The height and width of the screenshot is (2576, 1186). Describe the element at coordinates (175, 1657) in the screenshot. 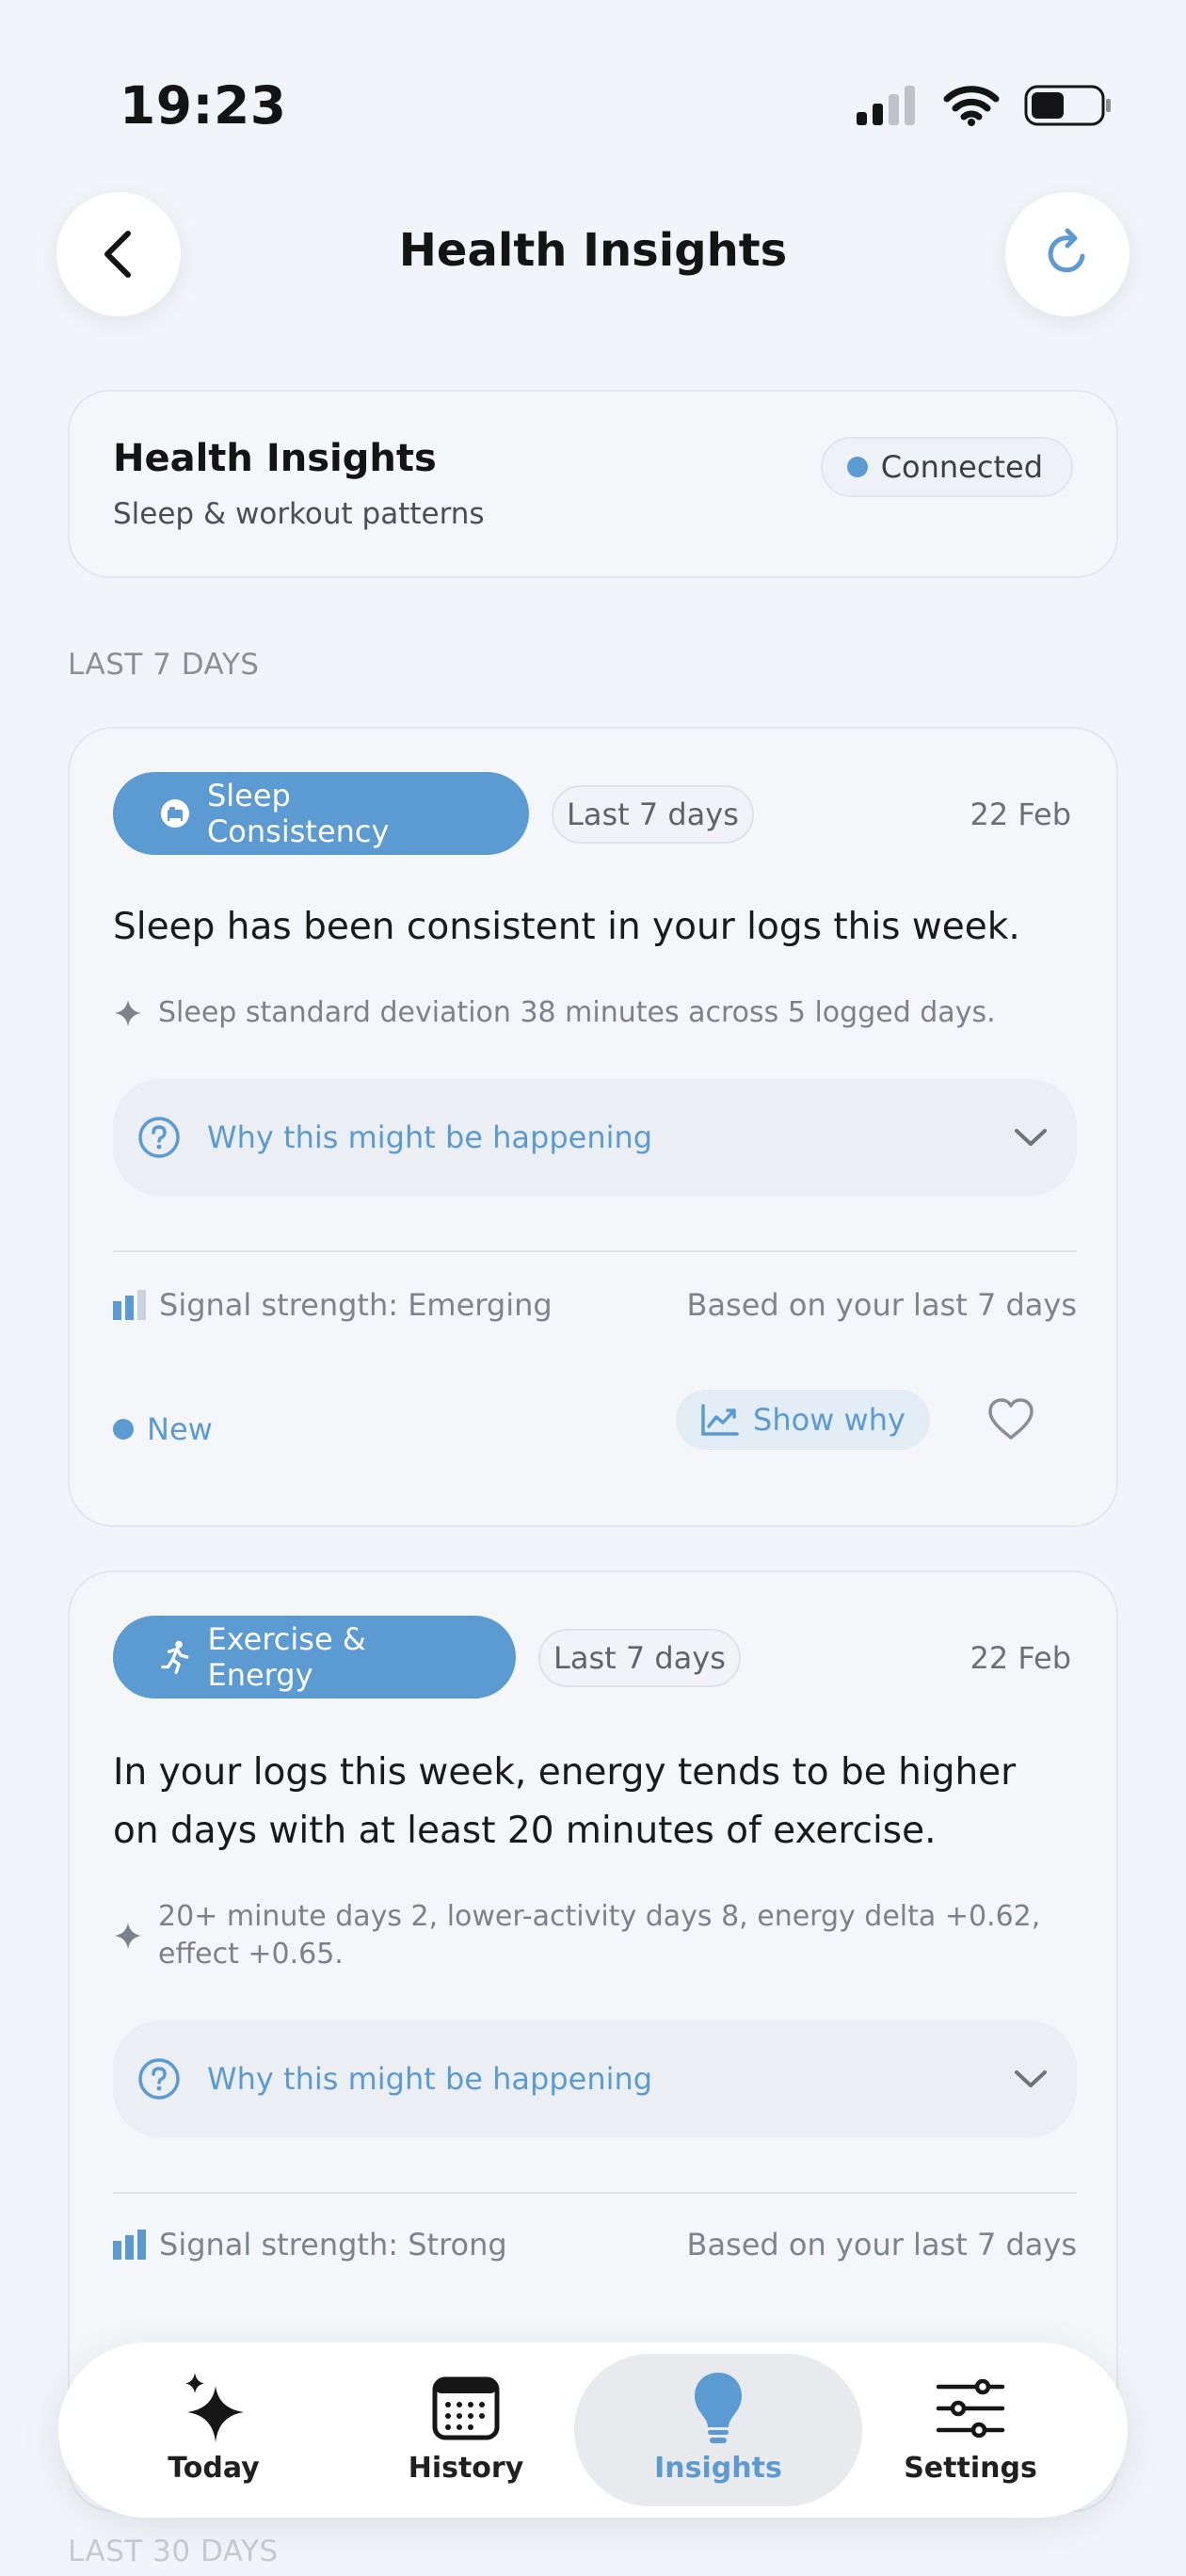

I see `running-icon` at that location.